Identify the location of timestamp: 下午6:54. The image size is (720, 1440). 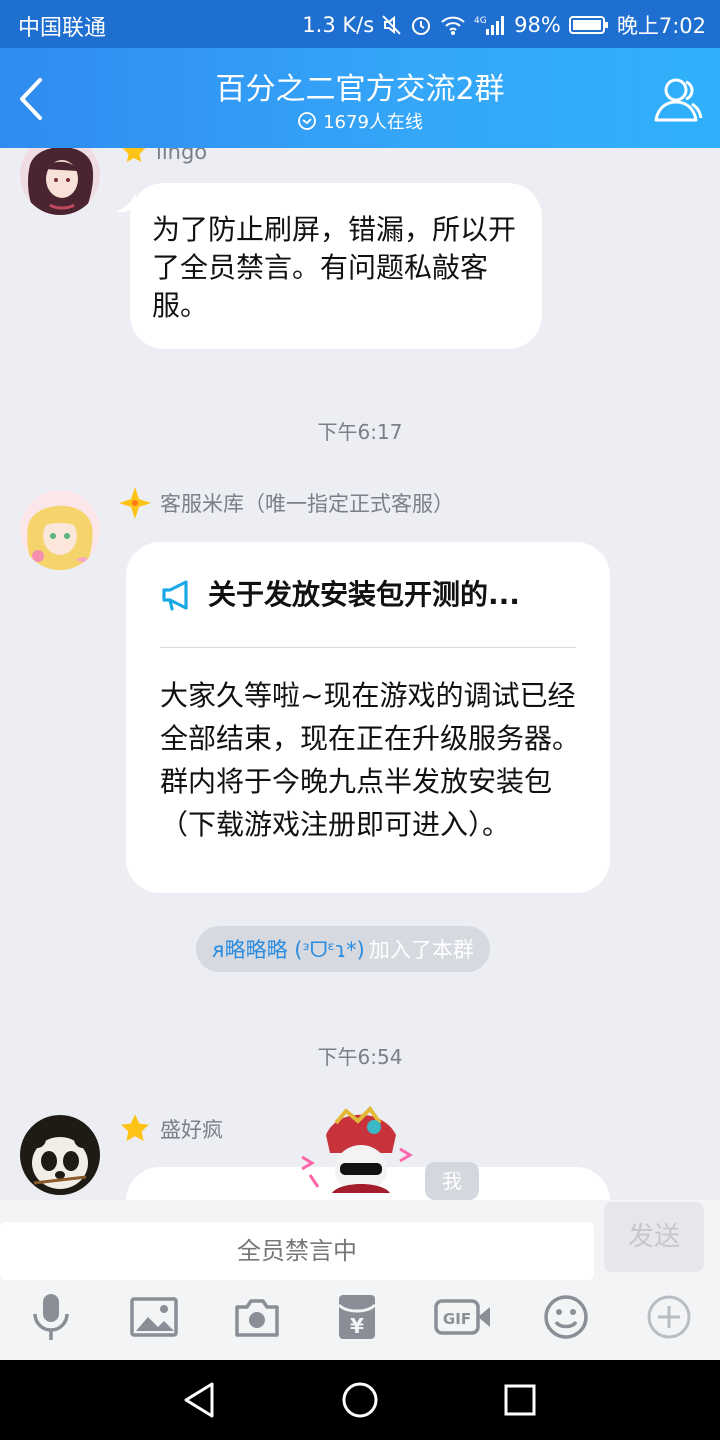
(360, 1057).